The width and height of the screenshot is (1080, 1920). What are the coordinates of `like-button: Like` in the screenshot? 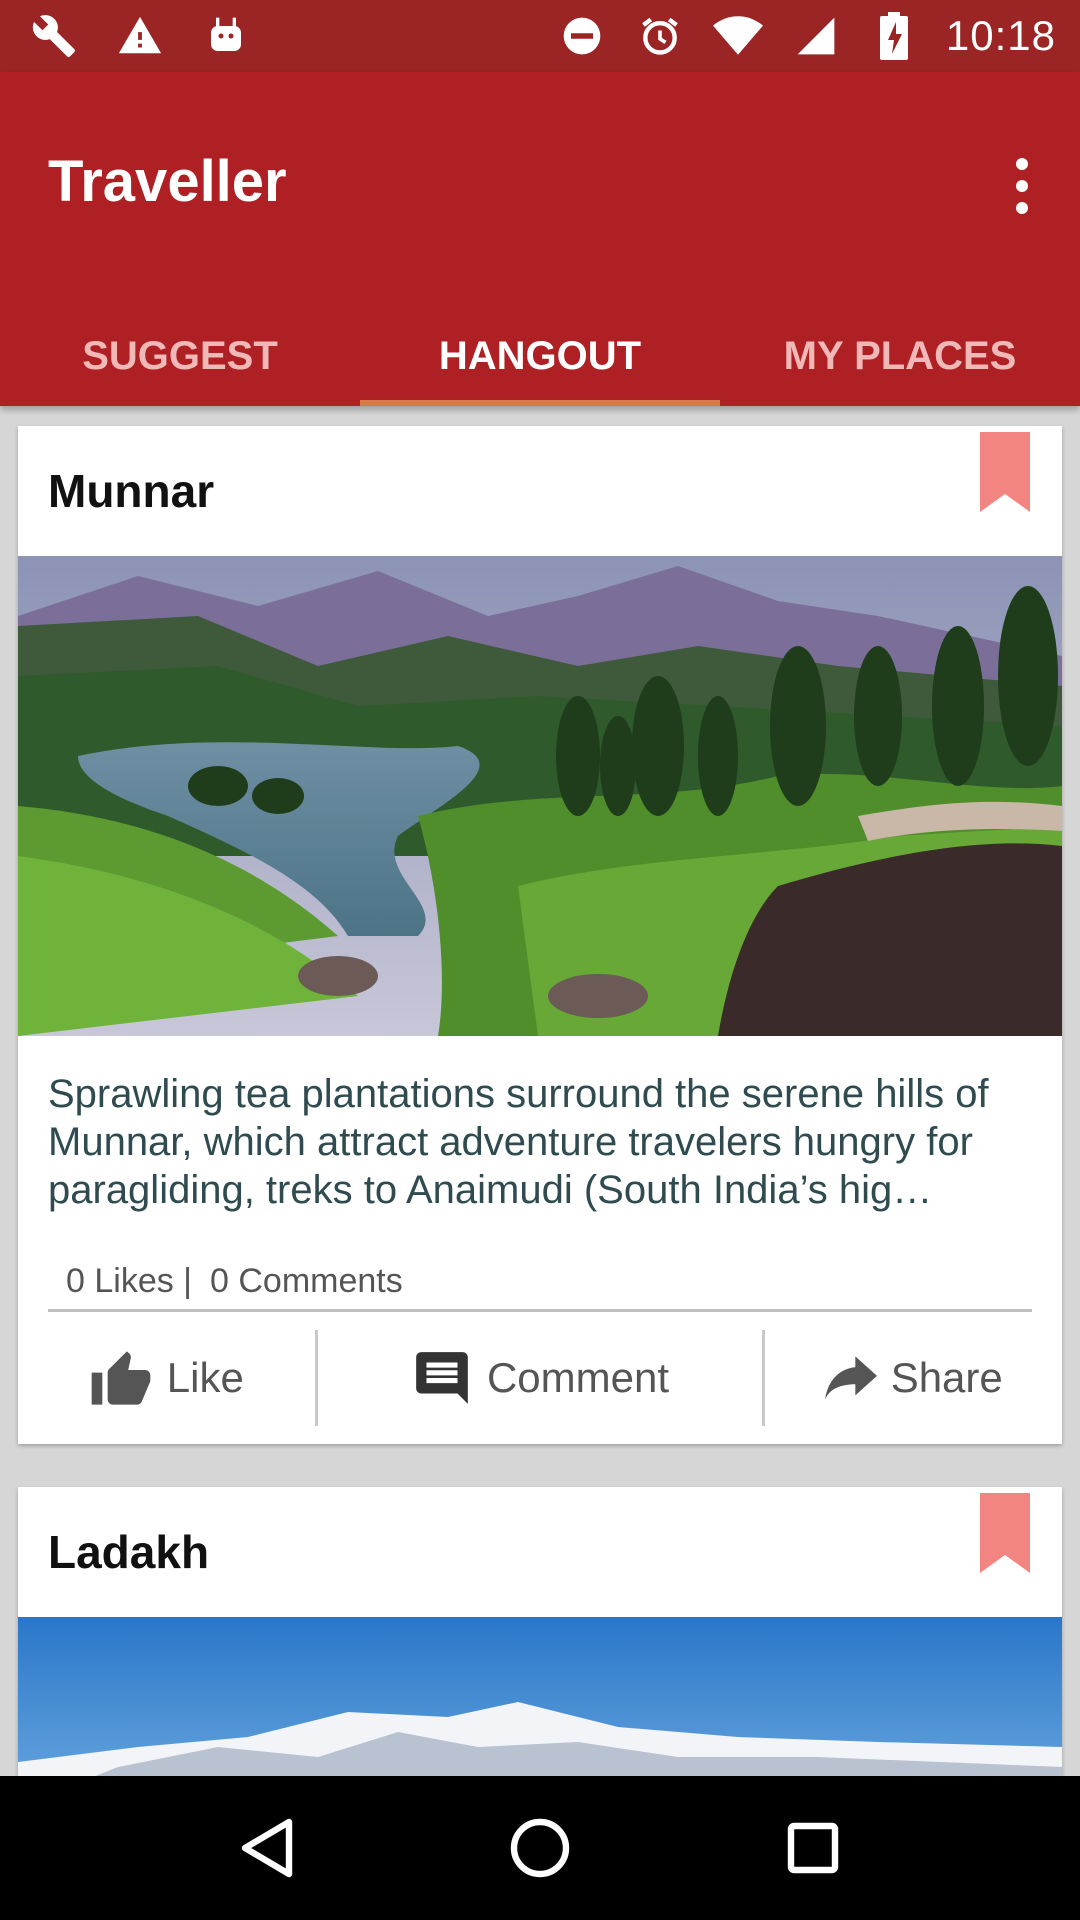 It's located at (166, 1378).